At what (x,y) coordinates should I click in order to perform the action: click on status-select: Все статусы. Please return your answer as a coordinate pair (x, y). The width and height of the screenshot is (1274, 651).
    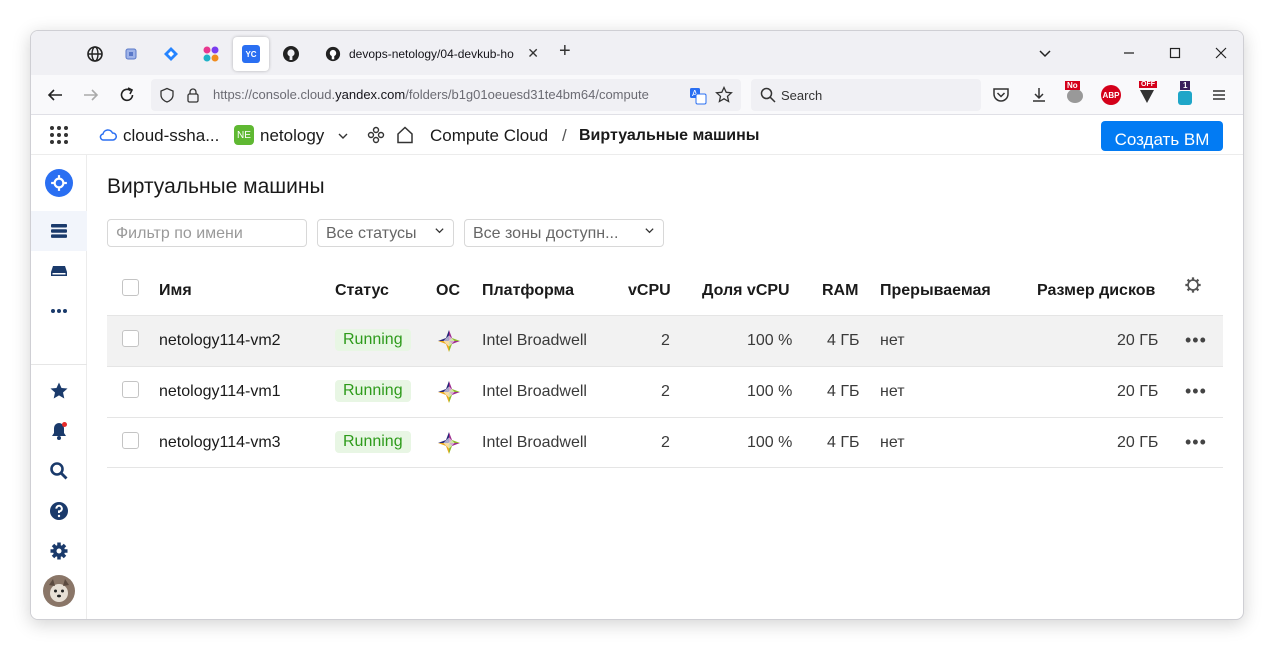
    Looking at the image, I should click on (385, 233).